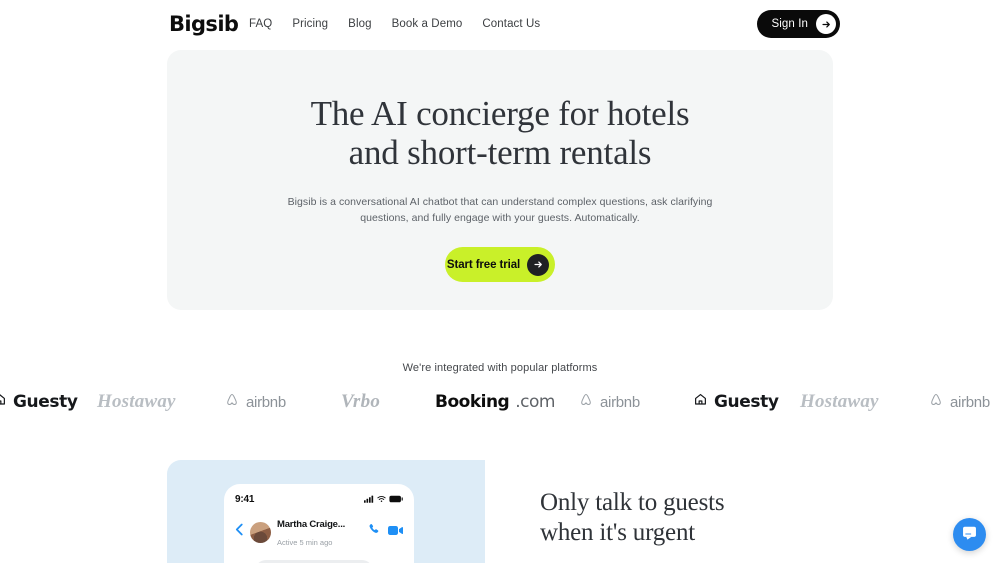 This screenshot has height=563, width=1000. Describe the element at coordinates (617, 532) in the screenshot. I see `feature-title-line2: when it's urgent` at that location.